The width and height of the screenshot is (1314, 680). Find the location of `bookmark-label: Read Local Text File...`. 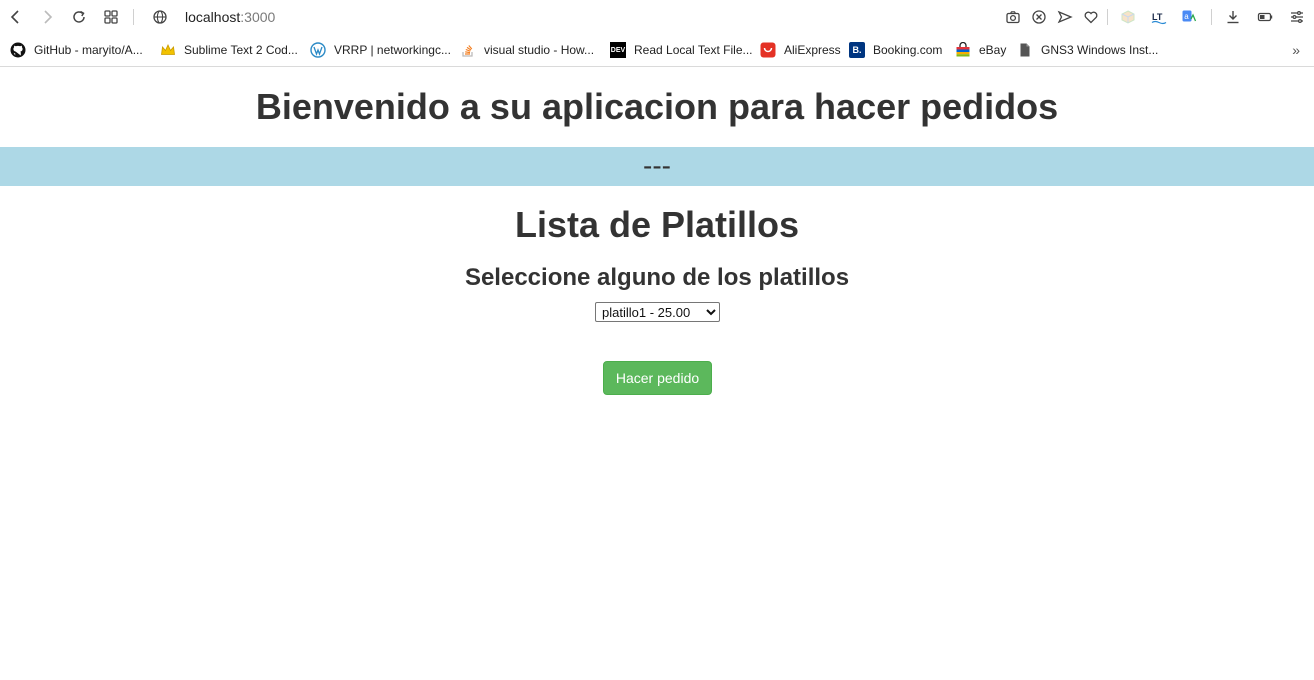

bookmark-label: Read Local Text File... is located at coordinates (693, 50).